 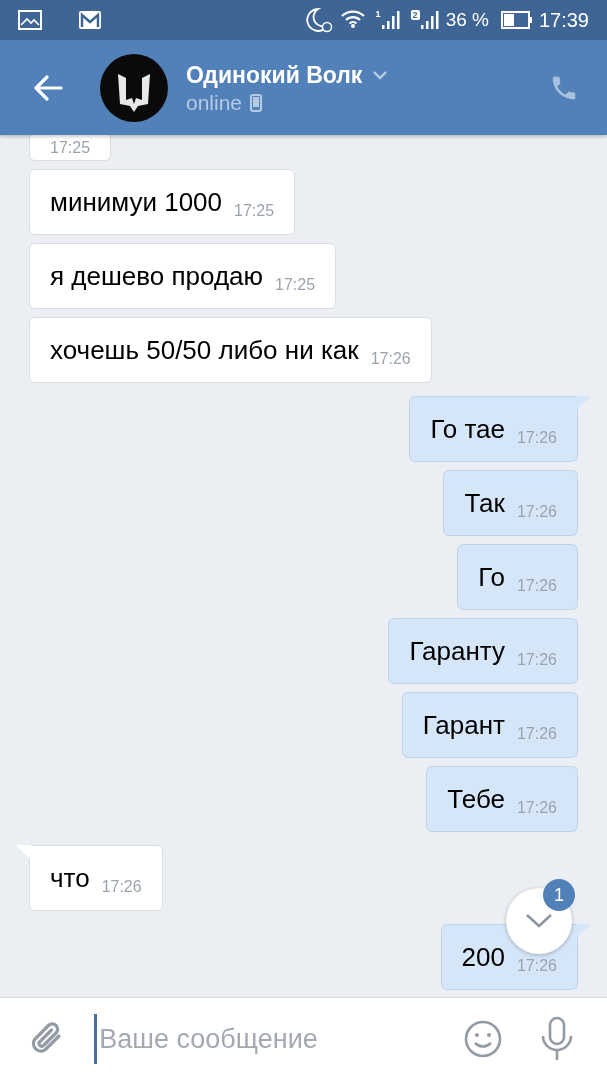 What do you see at coordinates (467, 429) in the screenshot?
I see `message-text: Го тае` at bounding box center [467, 429].